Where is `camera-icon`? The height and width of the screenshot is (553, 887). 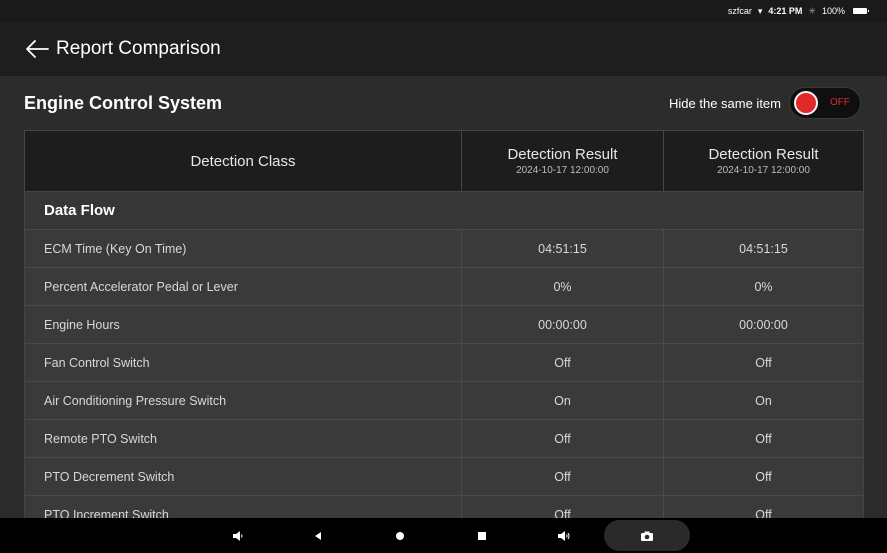 camera-icon is located at coordinates (647, 536).